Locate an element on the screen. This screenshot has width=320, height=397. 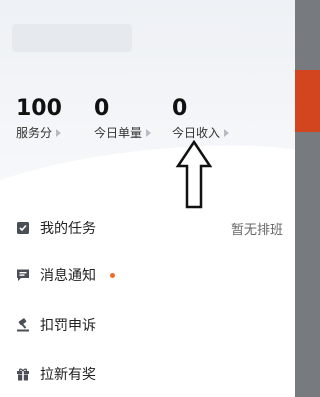
stat-today-income: 0 今日收入 is located at coordinates (201, 118).